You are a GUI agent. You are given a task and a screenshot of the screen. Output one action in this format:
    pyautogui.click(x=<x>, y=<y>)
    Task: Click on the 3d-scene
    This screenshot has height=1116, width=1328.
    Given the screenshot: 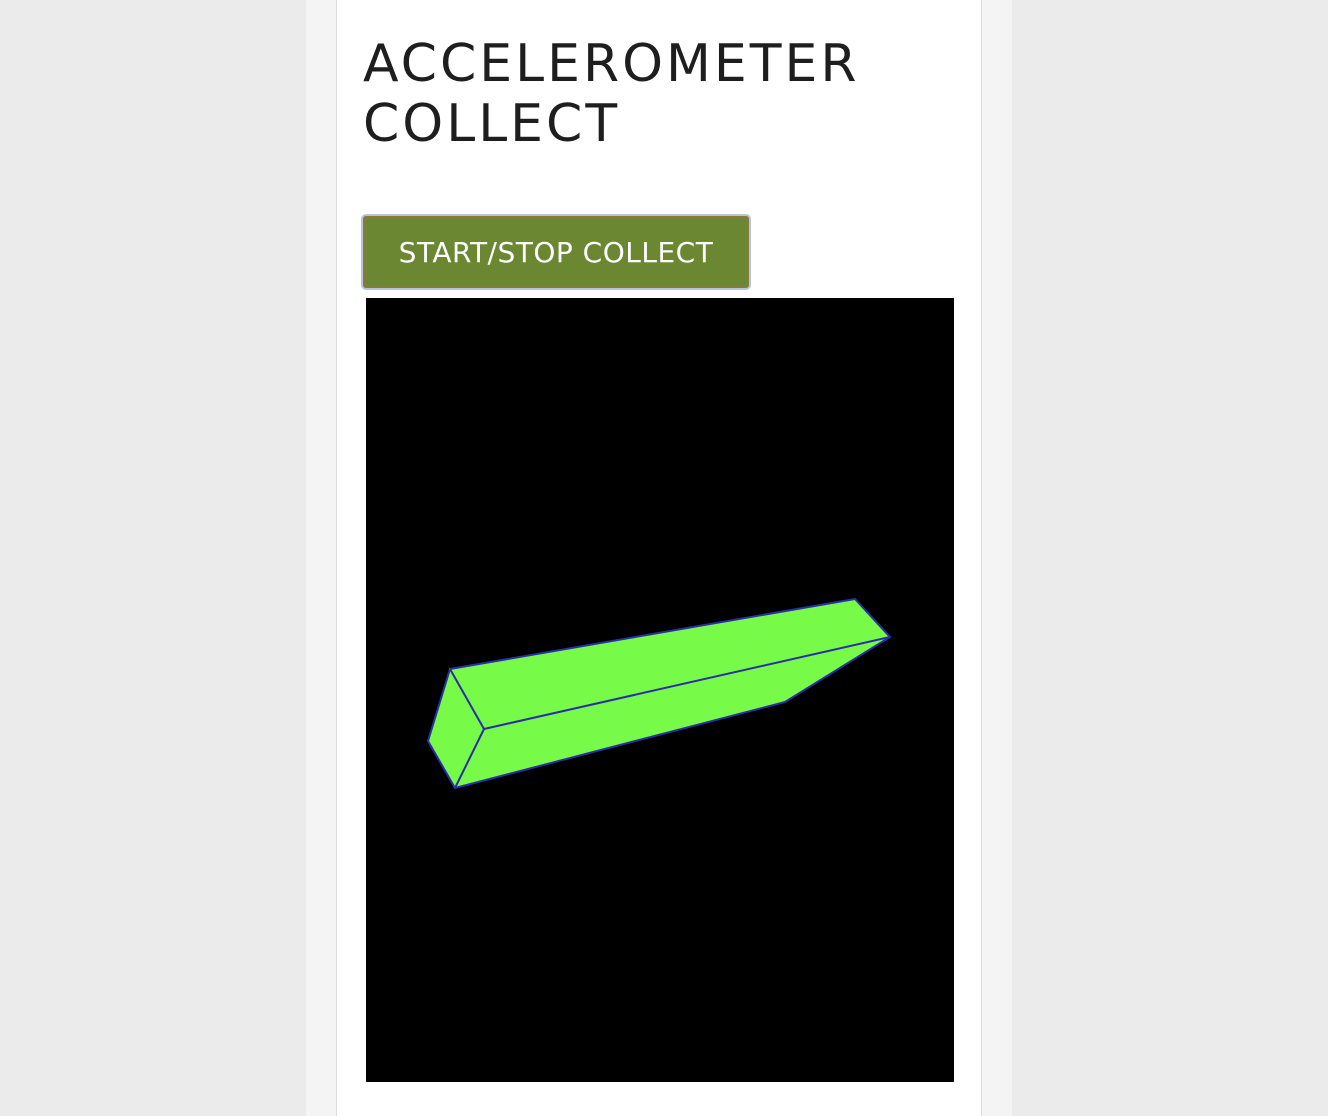 What is the action you would take?
    pyautogui.click(x=659, y=694)
    